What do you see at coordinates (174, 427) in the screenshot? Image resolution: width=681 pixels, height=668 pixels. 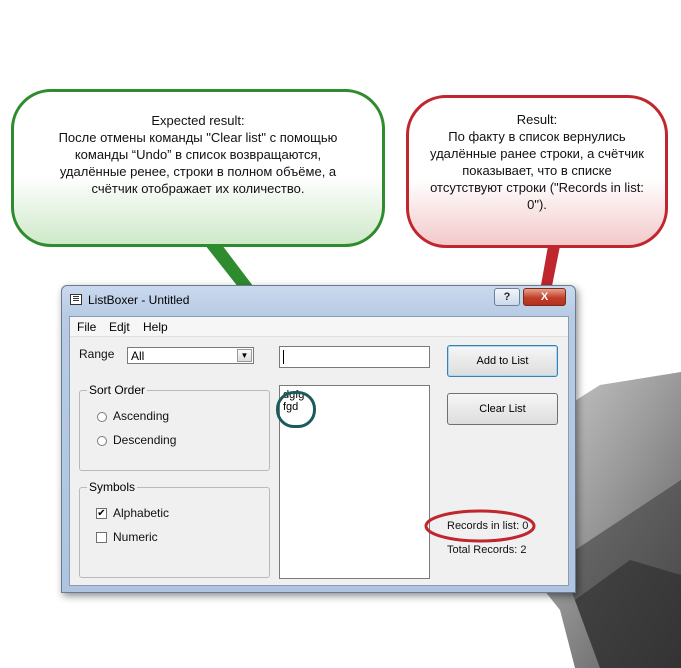 I see `sort-order-group: Sort Order Ascending Descending` at bounding box center [174, 427].